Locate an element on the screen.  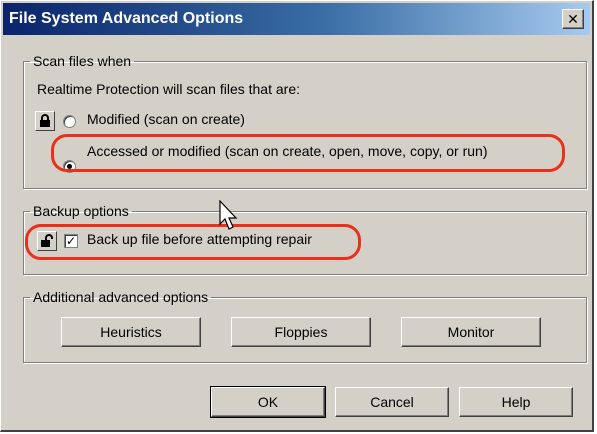
highlight-backup-option is located at coordinates (193, 242).